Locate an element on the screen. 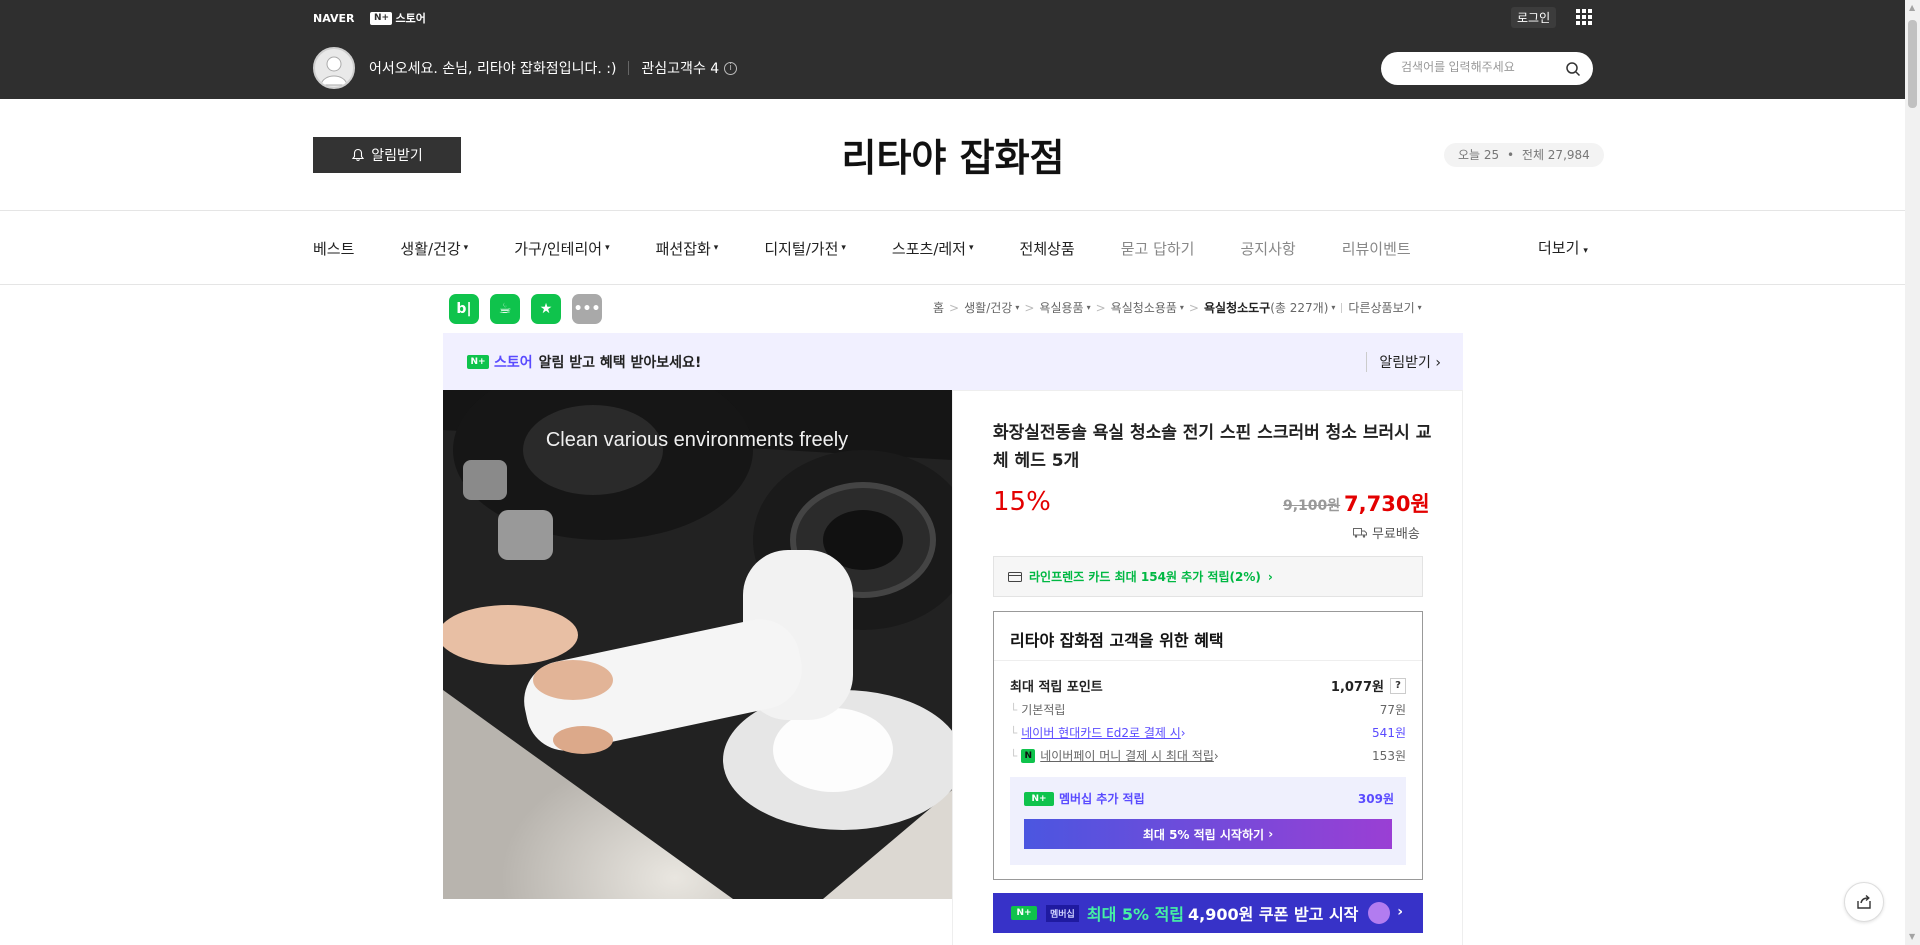 This screenshot has width=1920, height=945. breadcrumb-item: 욕실청소용품 is located at coordinates (1144, 307).